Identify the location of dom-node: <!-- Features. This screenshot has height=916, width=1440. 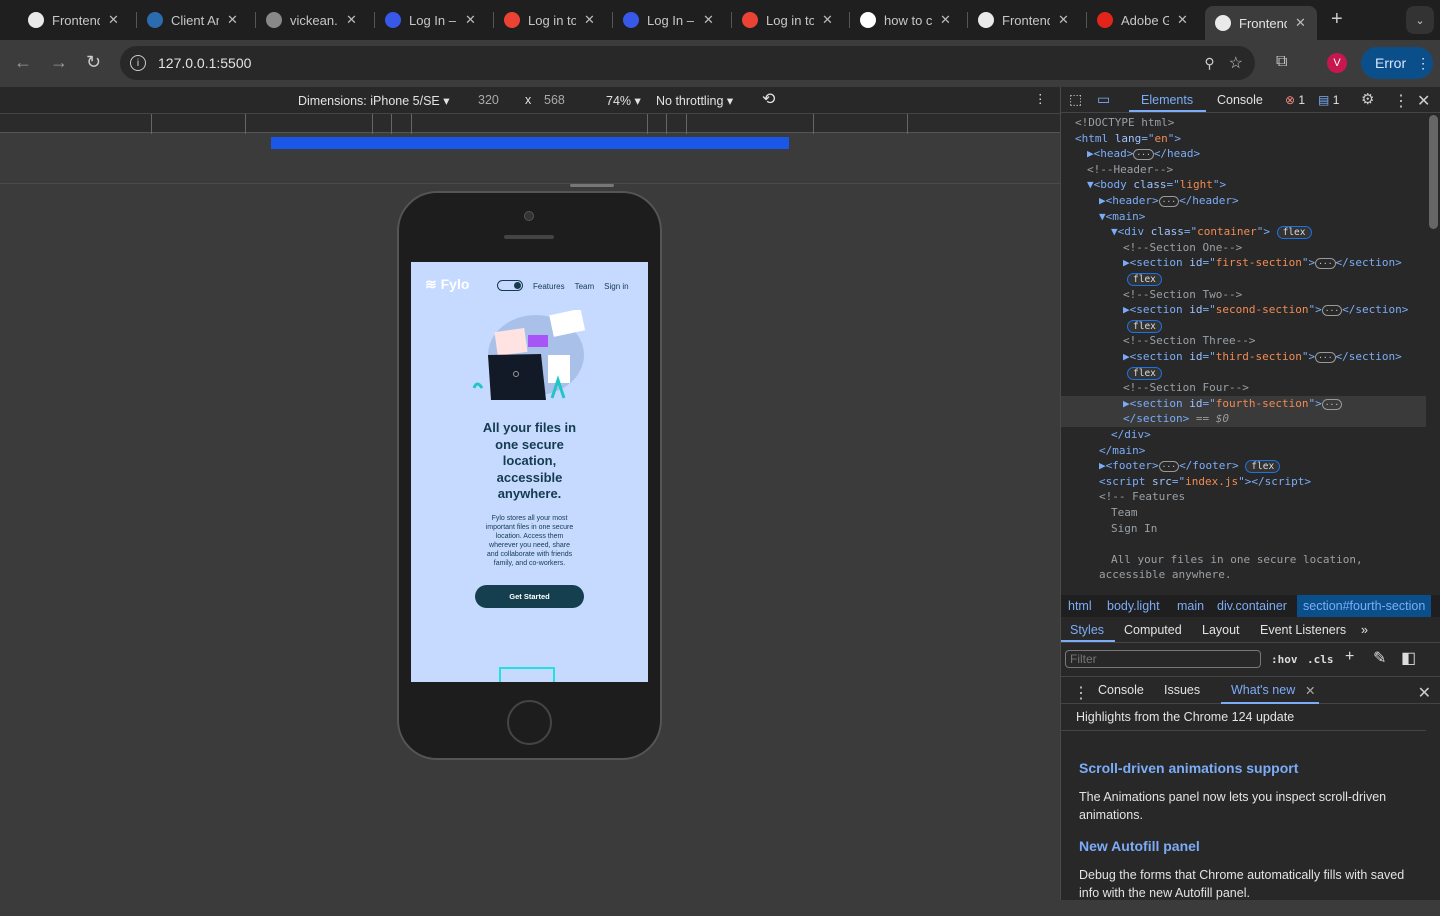
(1142, 497).